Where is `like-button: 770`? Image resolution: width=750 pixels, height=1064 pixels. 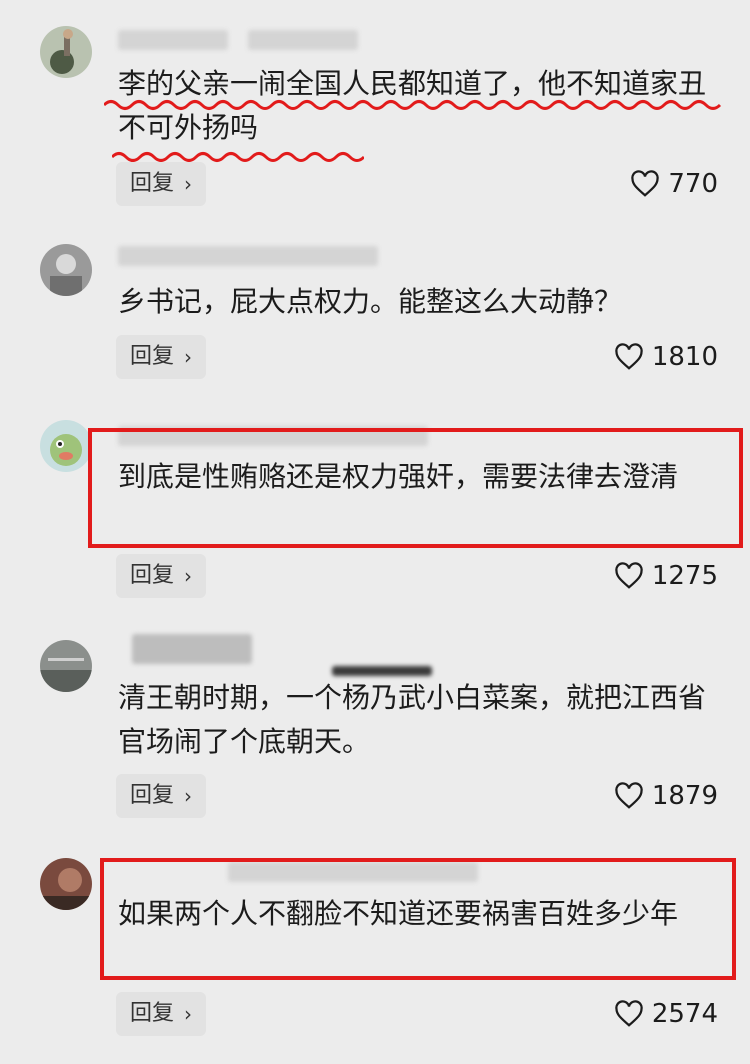
like-button: 770 is located at coordinates (674, 184).